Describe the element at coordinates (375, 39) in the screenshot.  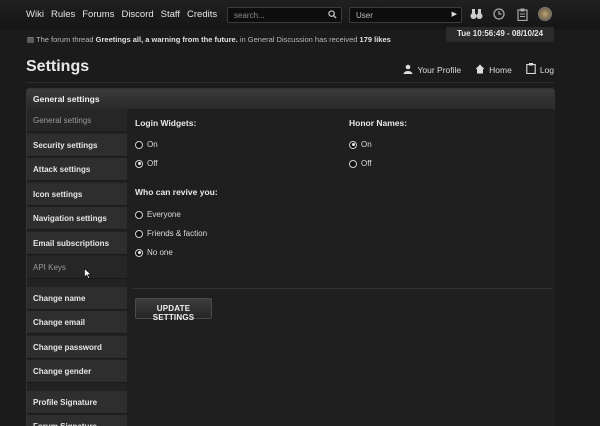
I see `notice-likes: 179 likes` at that location.